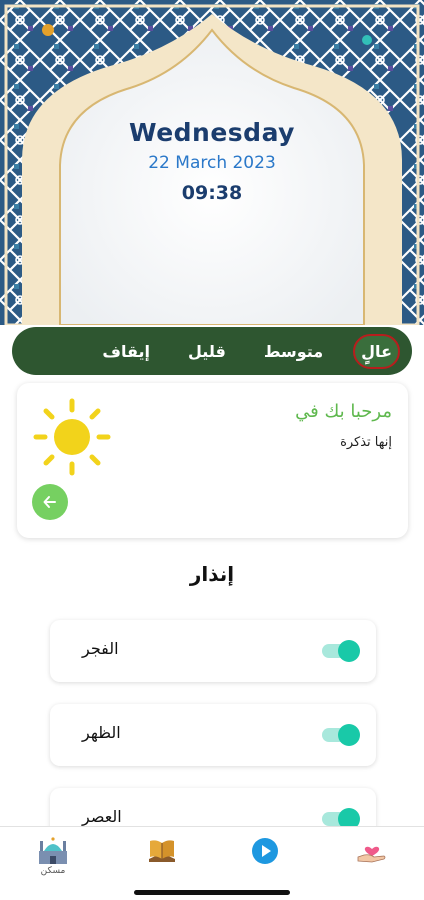 Image resolution: width=424 pixels, height=900 pixels. I want to click on nav-item-charity, so click(372, 857).